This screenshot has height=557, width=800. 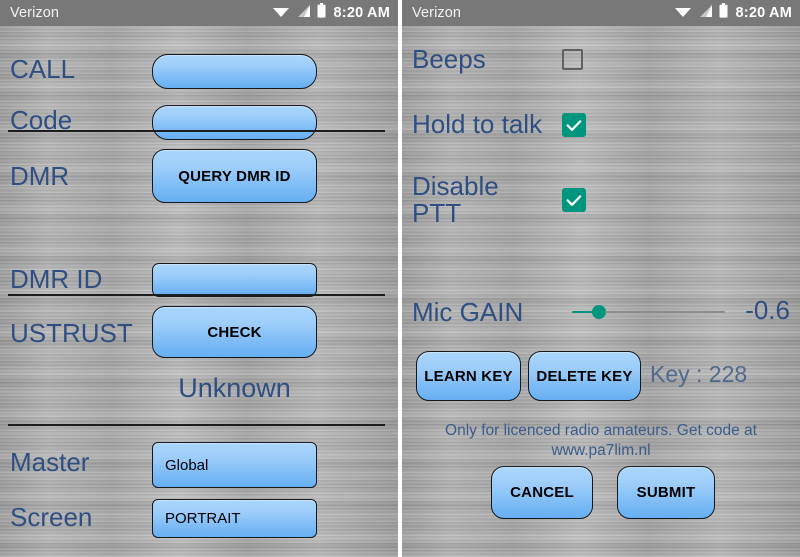 What do you see at coordinates (40, 176) in the screenshot?
I see `label-dmr: DMR` at bounding box center [40, 176].